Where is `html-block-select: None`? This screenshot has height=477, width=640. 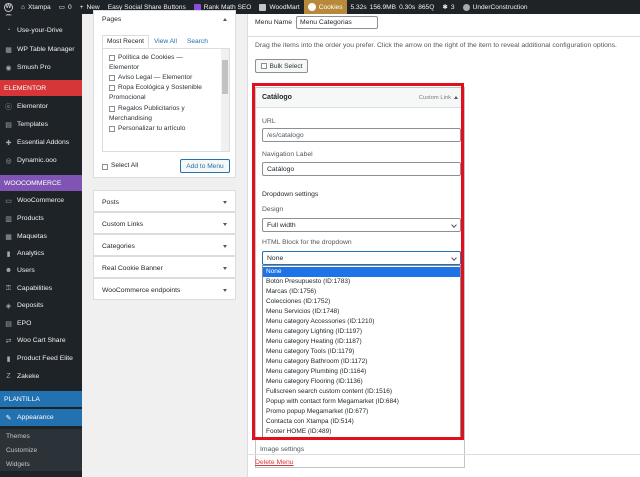 html-block-select: None is located at coordinates (361, 258).